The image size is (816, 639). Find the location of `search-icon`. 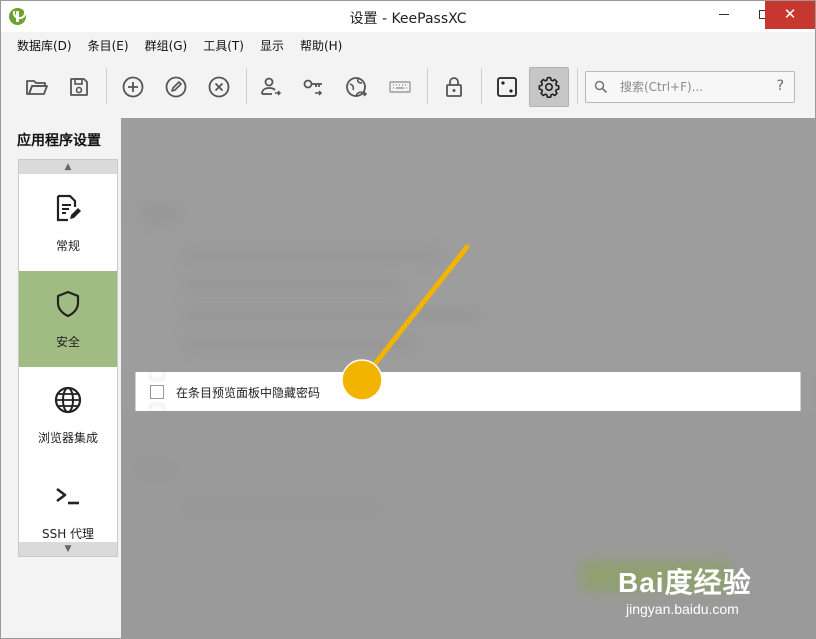

search-icon is located at coordinates (601, 87).